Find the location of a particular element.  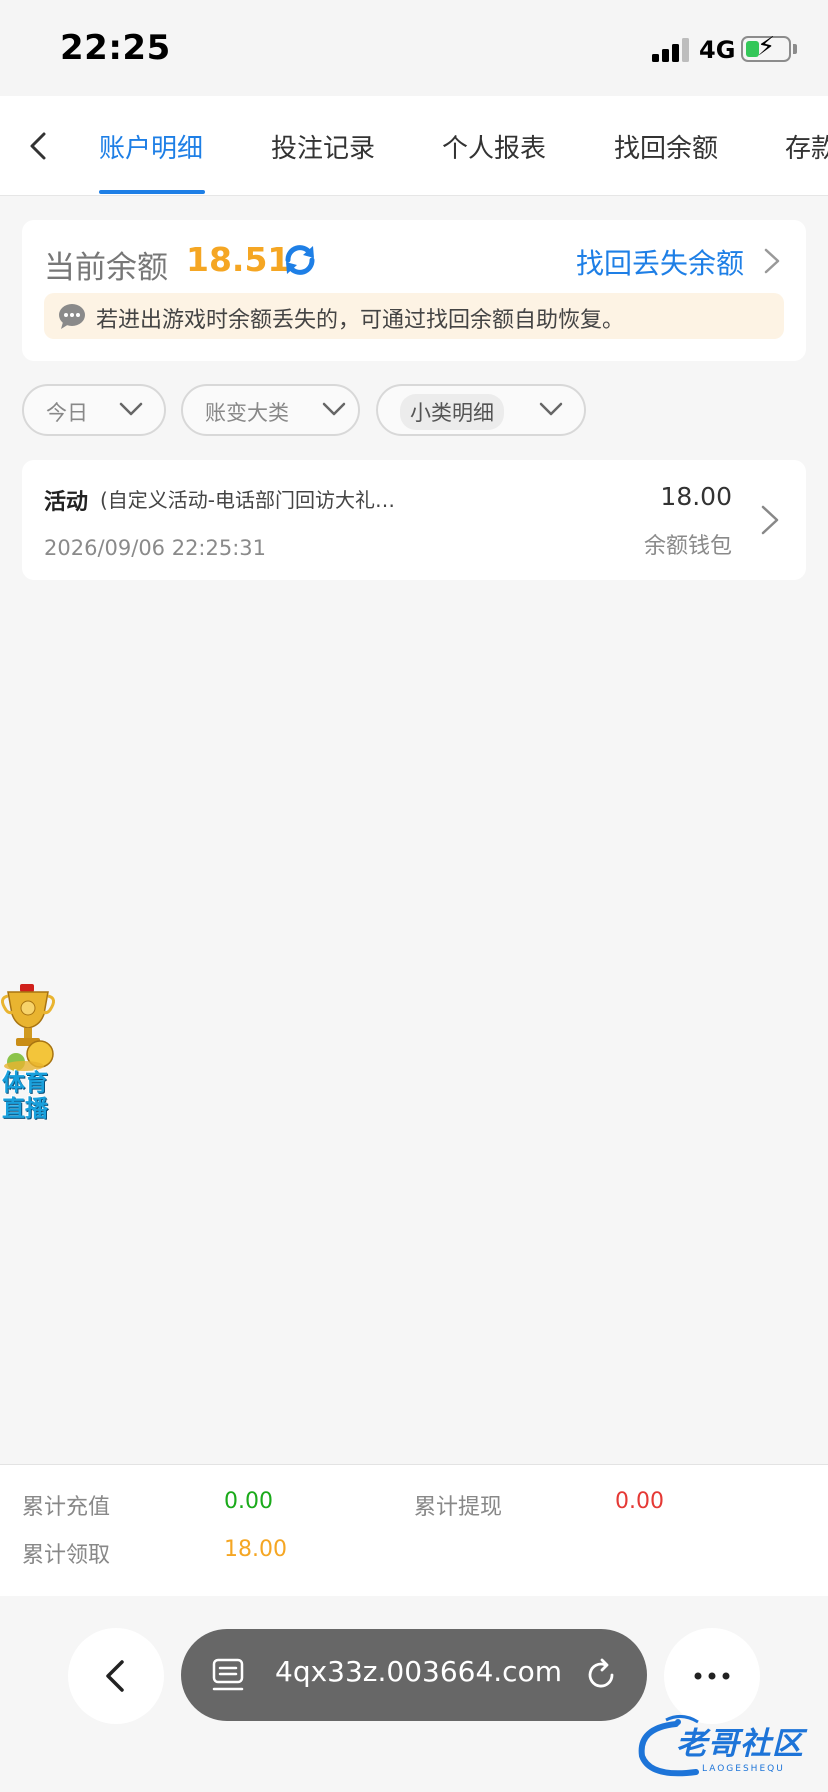

total-claim-value: 18.00 is located at coordinates (255, 1549).